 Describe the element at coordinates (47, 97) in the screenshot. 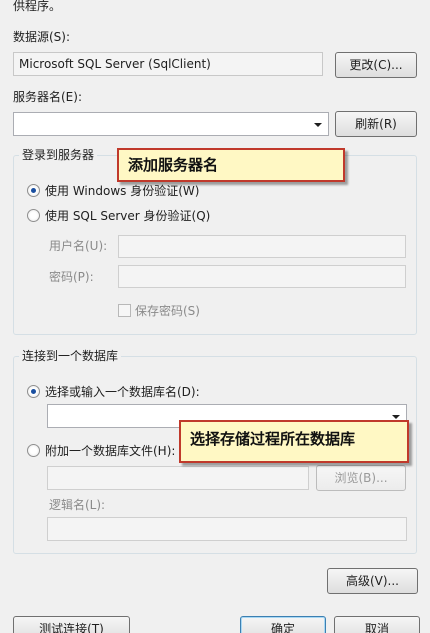

I see `server-name-label: 服务器名(E):` at that location.